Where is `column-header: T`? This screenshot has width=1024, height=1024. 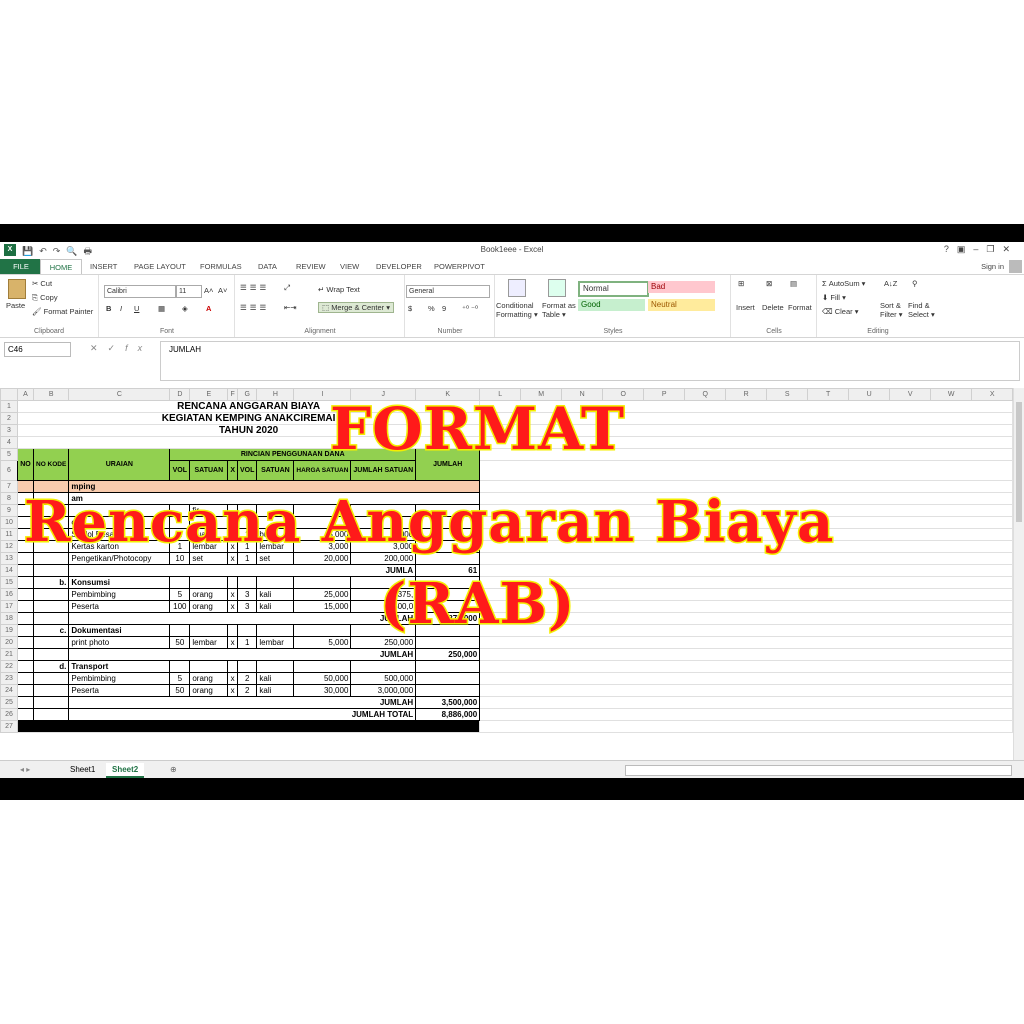 column-header: T is located at coordinates (828, 394).